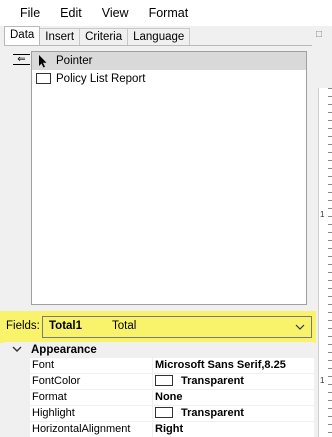 Image resolution: width=332 pixels, height=437 pixels. What do you see at coordinates (64, 350) in the screenshot?
I see `category-label: Appearance` at bounding box center [64, 350].